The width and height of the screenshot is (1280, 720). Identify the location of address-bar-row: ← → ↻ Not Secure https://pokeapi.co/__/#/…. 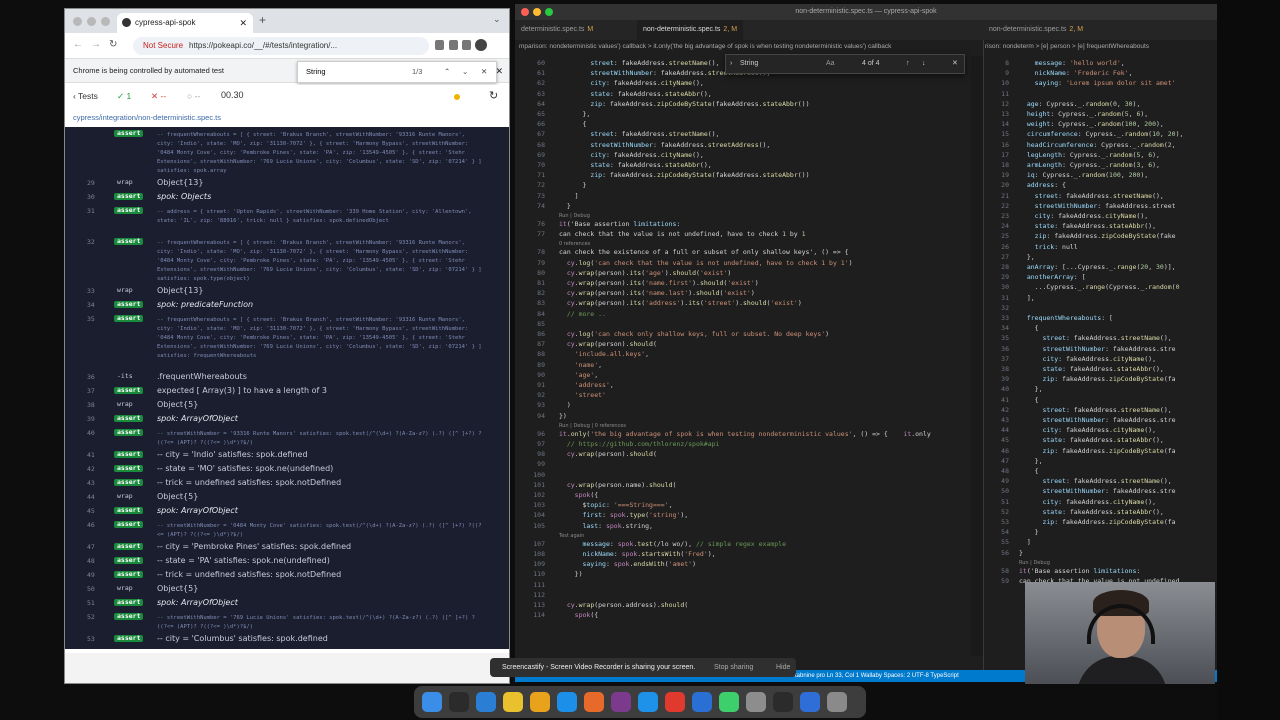
(287, 46).